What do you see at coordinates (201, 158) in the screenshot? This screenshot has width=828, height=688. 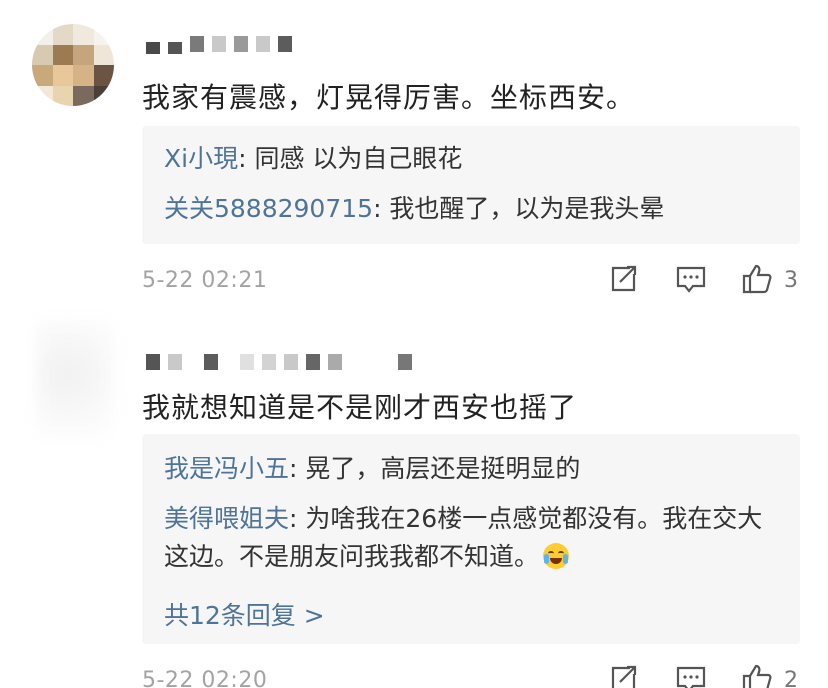 I see `reply-author: Xi小現` at bounding box center [201, 158].